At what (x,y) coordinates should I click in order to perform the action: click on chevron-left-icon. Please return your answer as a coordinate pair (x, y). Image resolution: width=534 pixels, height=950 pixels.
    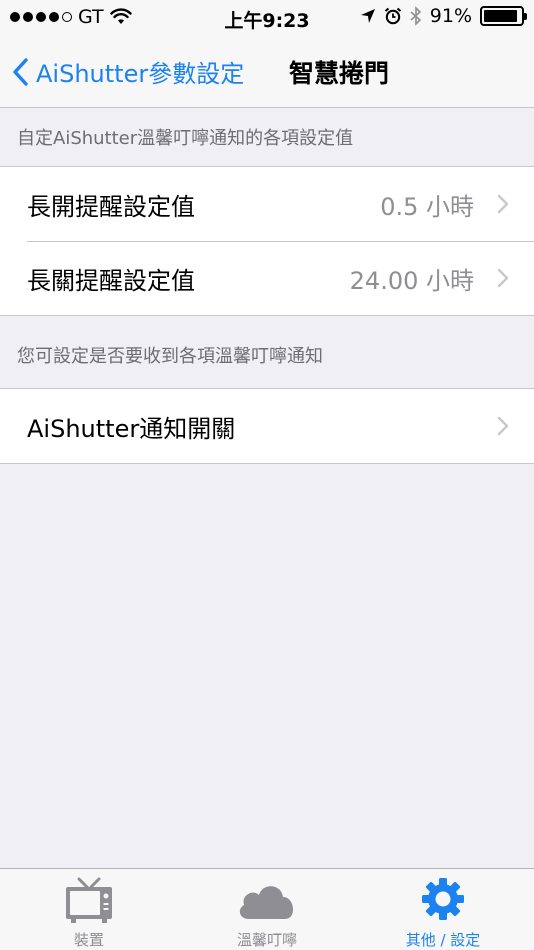
    Looking at the image, I should click on (20, 71).